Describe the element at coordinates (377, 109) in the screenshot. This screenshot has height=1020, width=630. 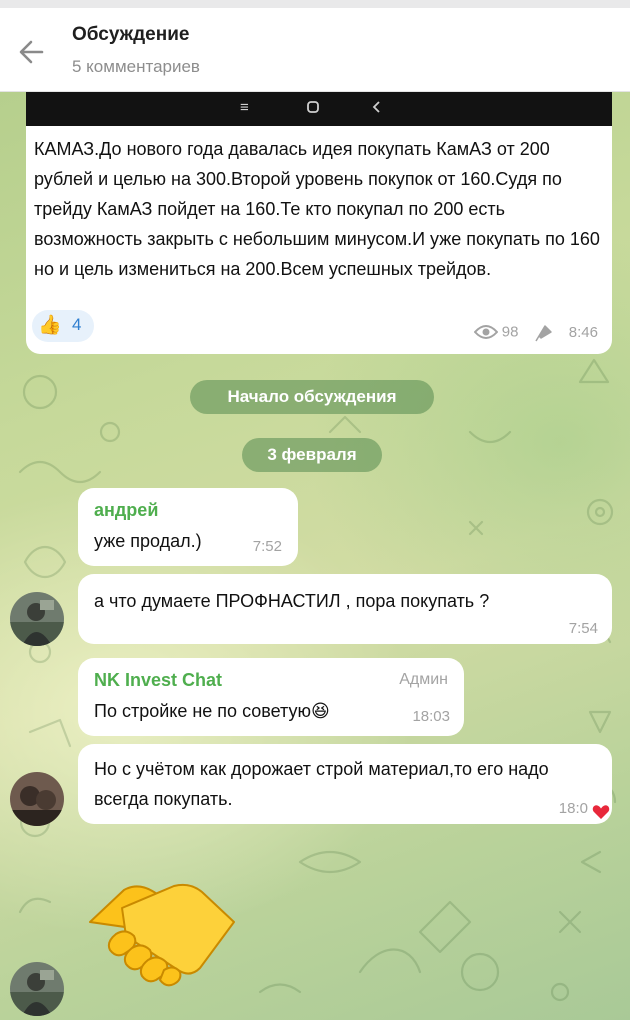
I see `back-nav-icon` at that location.